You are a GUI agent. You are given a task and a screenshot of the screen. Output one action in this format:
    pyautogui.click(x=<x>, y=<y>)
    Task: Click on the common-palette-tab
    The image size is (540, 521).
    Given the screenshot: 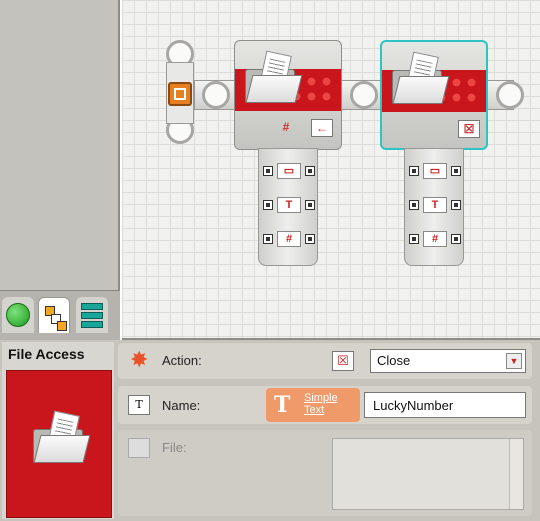 What is the action you would take?
    pyautogui.click(x=18, y=315)
    